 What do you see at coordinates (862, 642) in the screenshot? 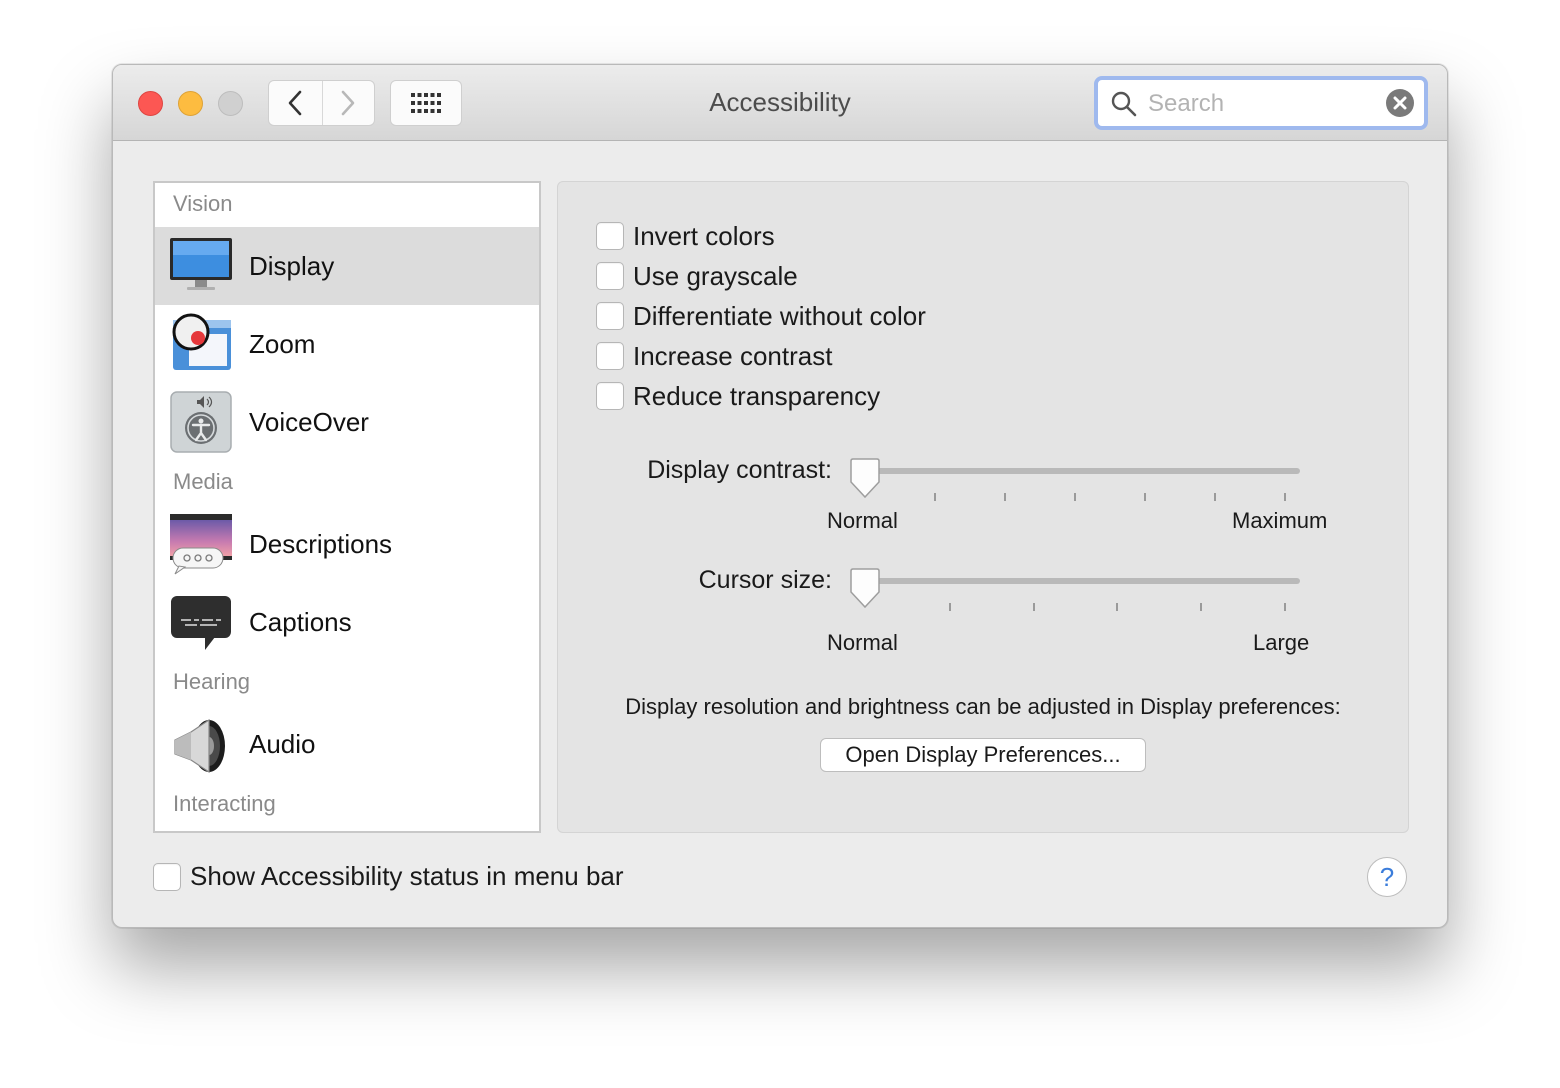
I see `cursor-min-label: Normal` at bounding box center [862, 642].